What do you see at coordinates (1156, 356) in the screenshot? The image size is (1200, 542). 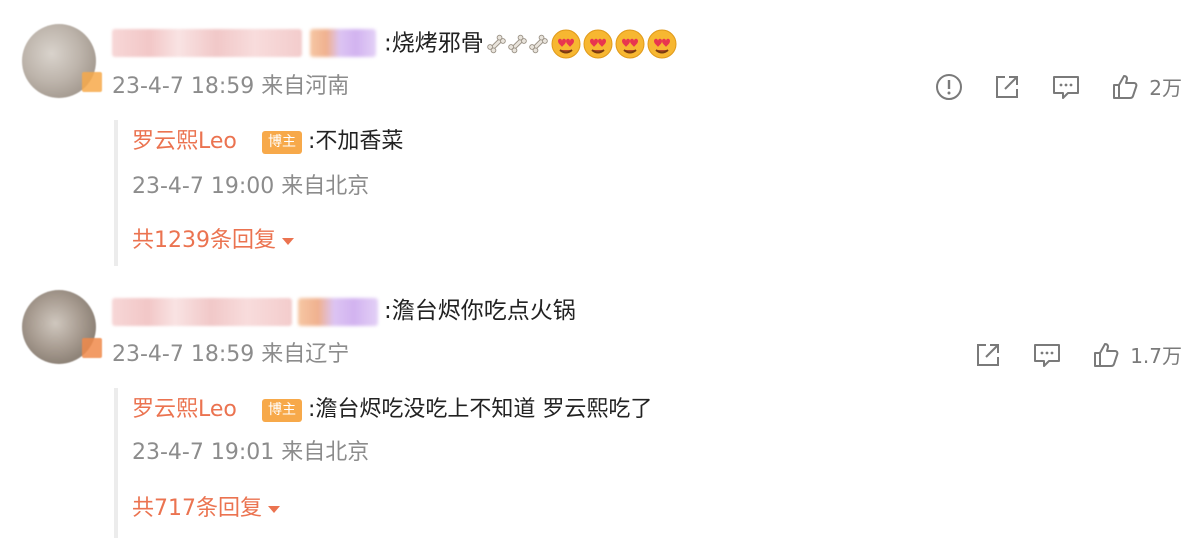 I see `like-count: 1.7万` at bounding box center [1156, 356].